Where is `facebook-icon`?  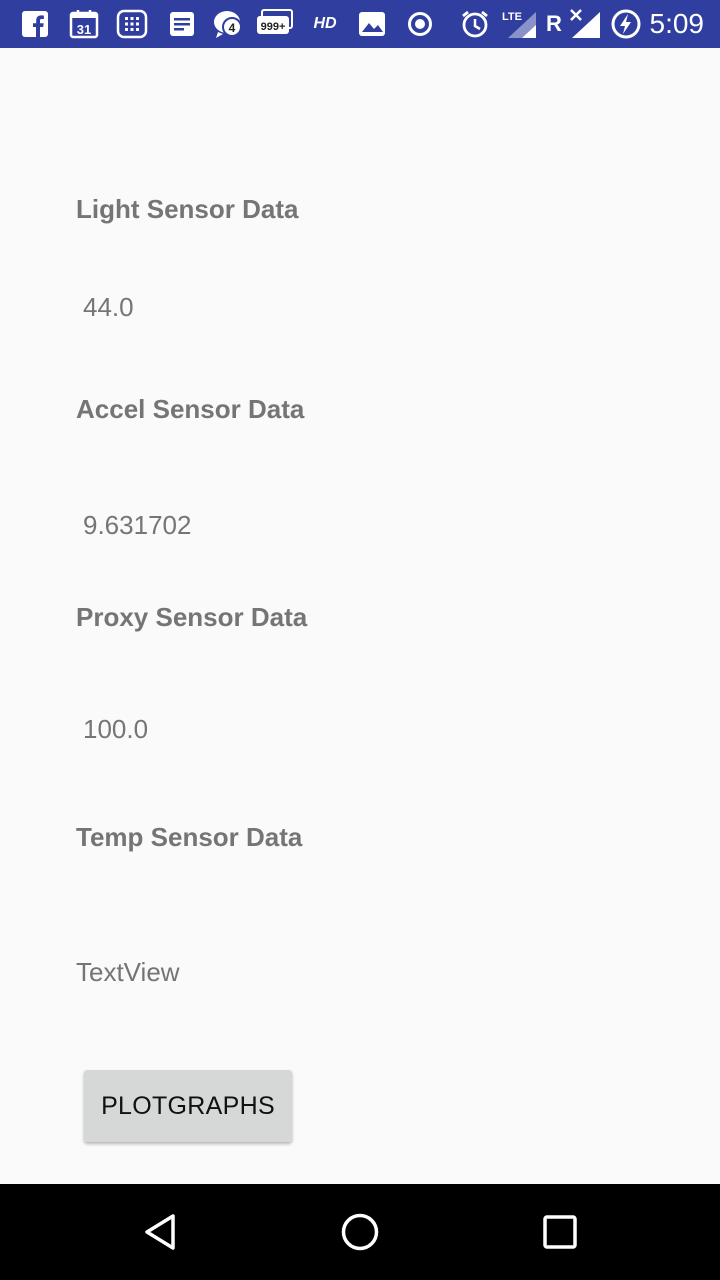
facebook-icon is located at coordinates (35, 24).